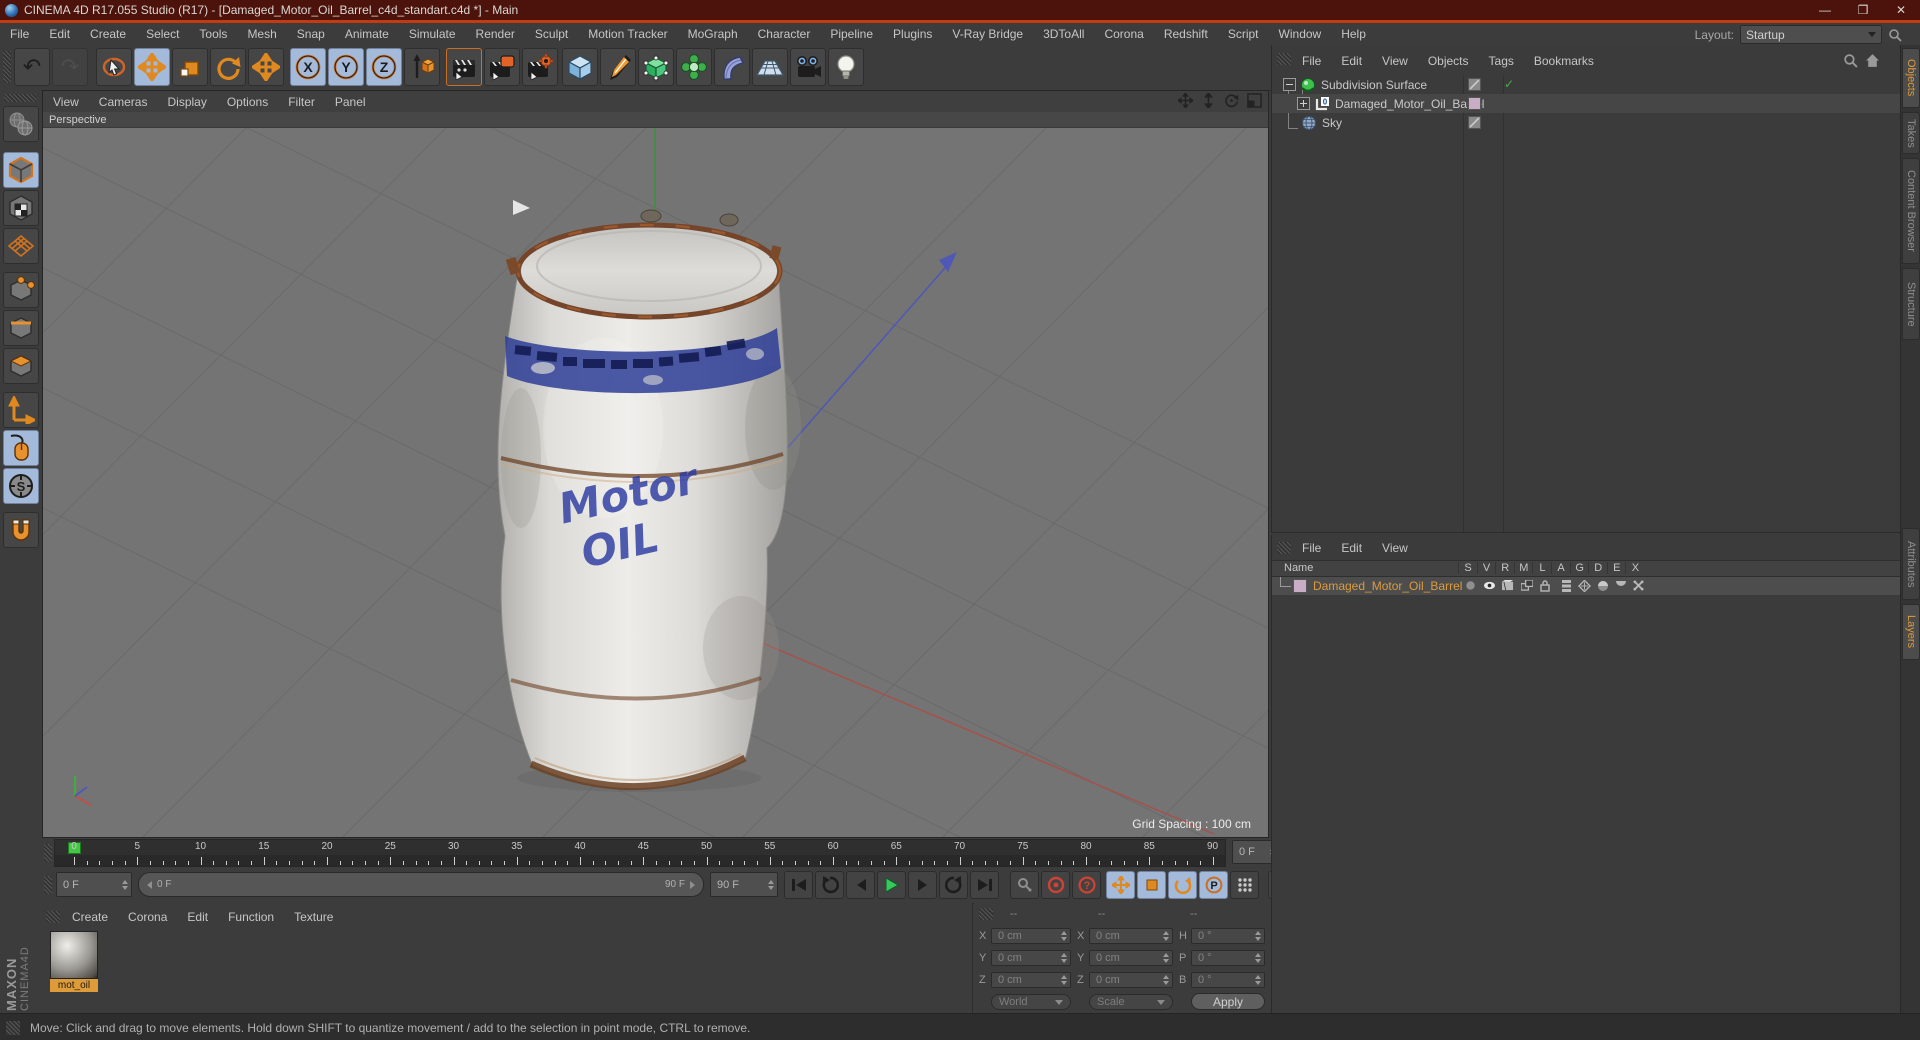 This screenshot has width=1920, height=1040. I want to click on menu-item: Create, so click(108, 34).